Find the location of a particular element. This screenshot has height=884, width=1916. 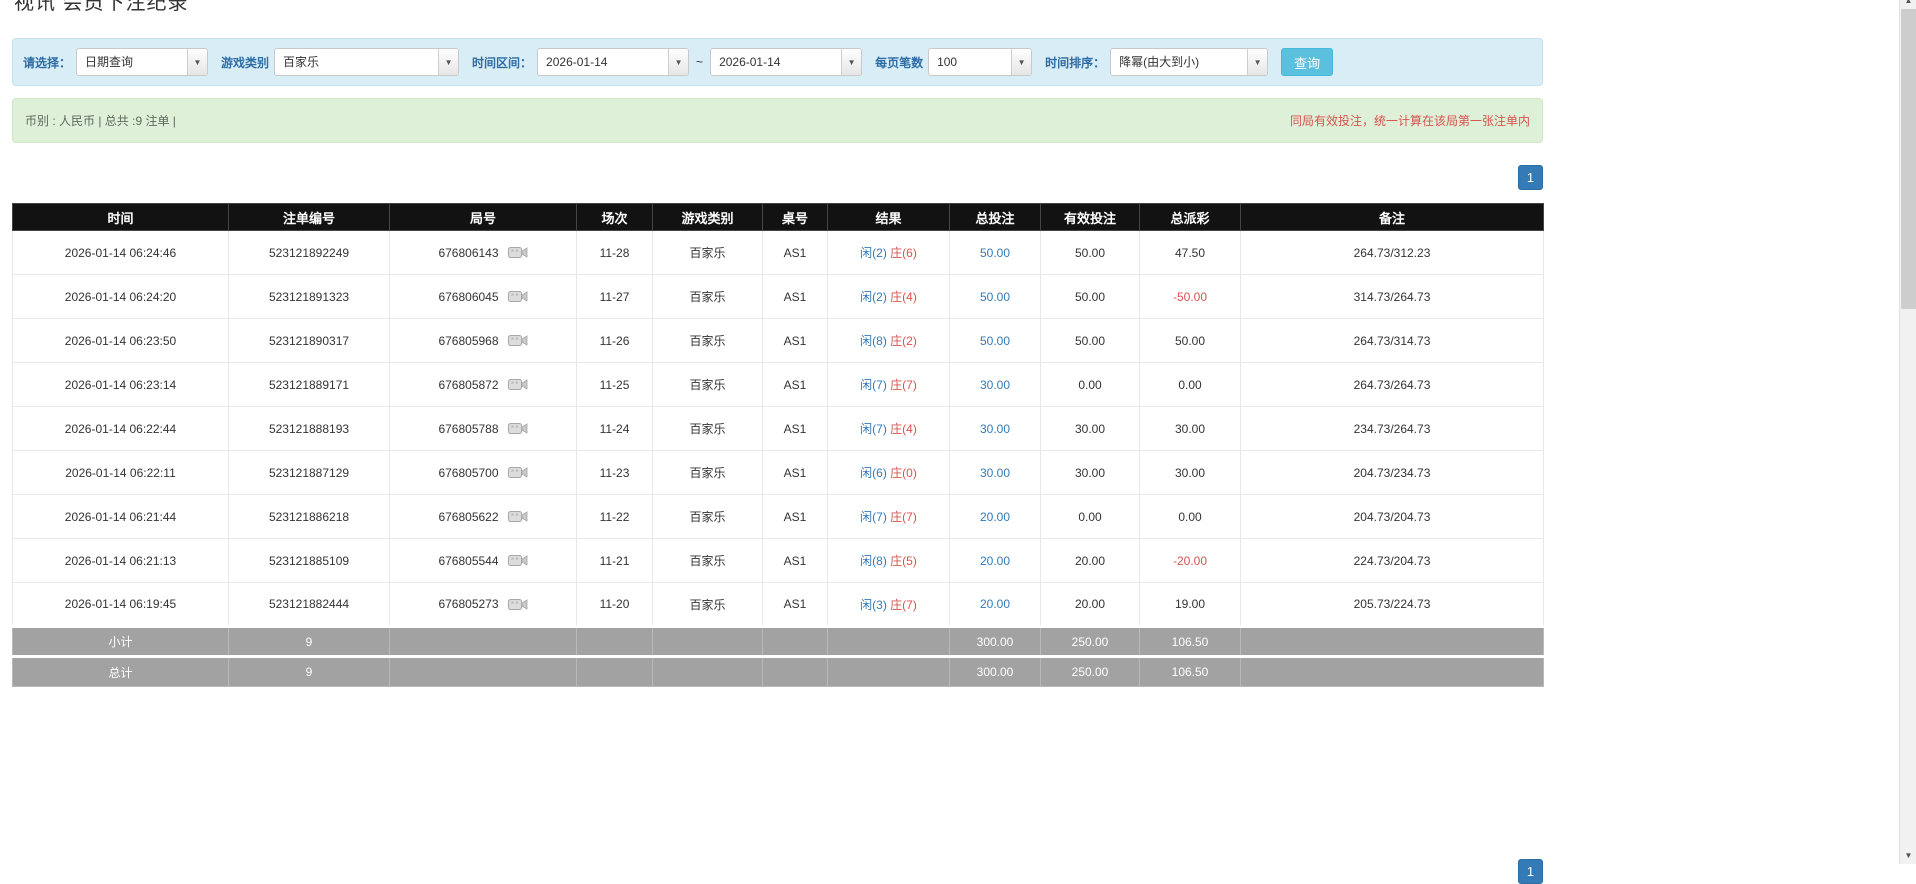

currency-summary: 币别 : 人民币 | 总共 :9 注单 | is located at coordinates (100, 121).